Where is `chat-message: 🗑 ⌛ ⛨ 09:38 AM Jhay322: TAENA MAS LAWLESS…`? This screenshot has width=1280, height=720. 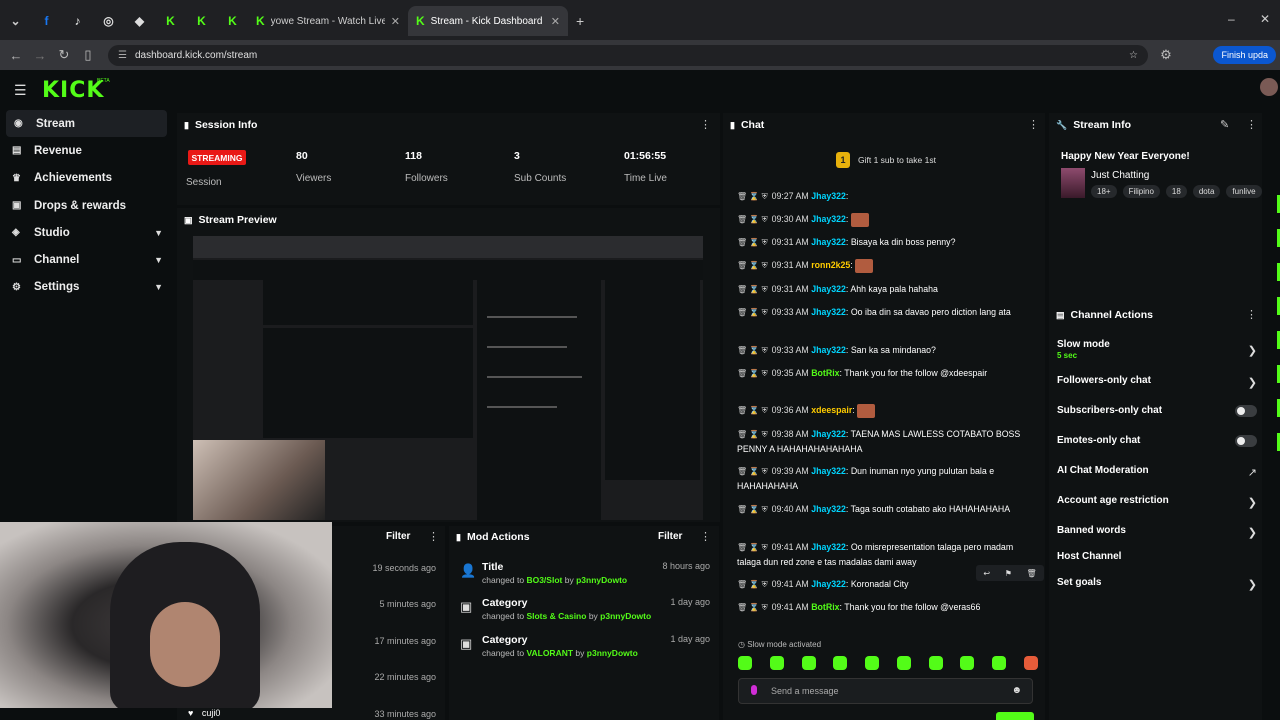 chat-message: 🗑 ⌛ ⛨ 09:38 AM Jhay322: TAENA MAS LAWLESS… is located at coordinates (887, 441).